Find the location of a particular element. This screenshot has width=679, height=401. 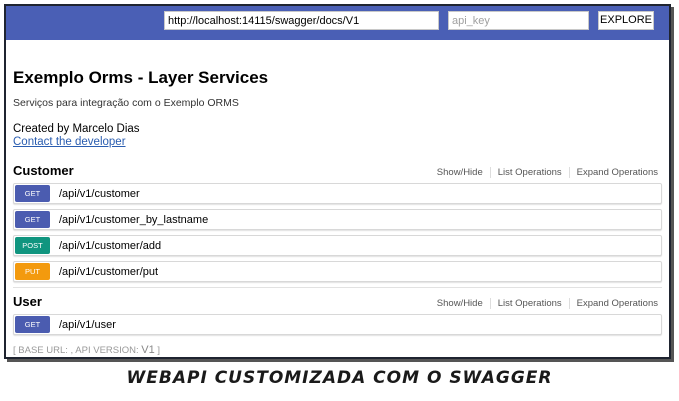

api-footer: [ BASE URL: , API VERSION: V1 ] is located at coordinates (337, 350).